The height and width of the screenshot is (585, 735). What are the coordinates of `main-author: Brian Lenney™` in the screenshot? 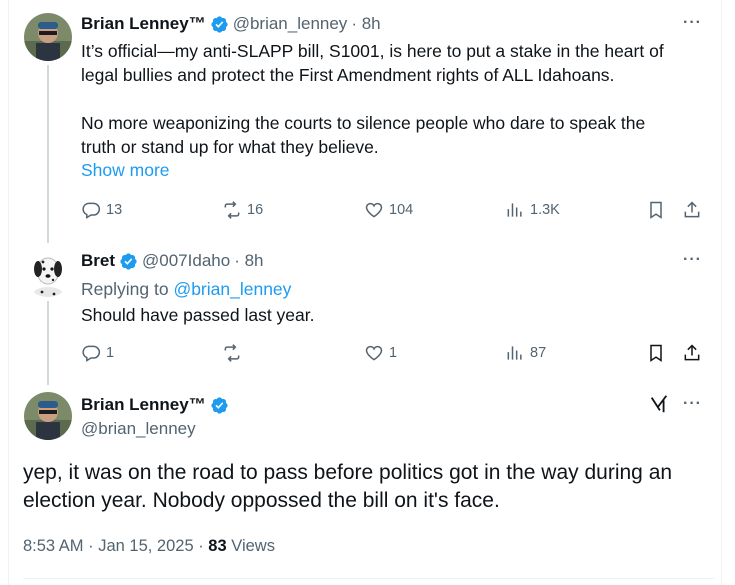 It's located at (155, 405).